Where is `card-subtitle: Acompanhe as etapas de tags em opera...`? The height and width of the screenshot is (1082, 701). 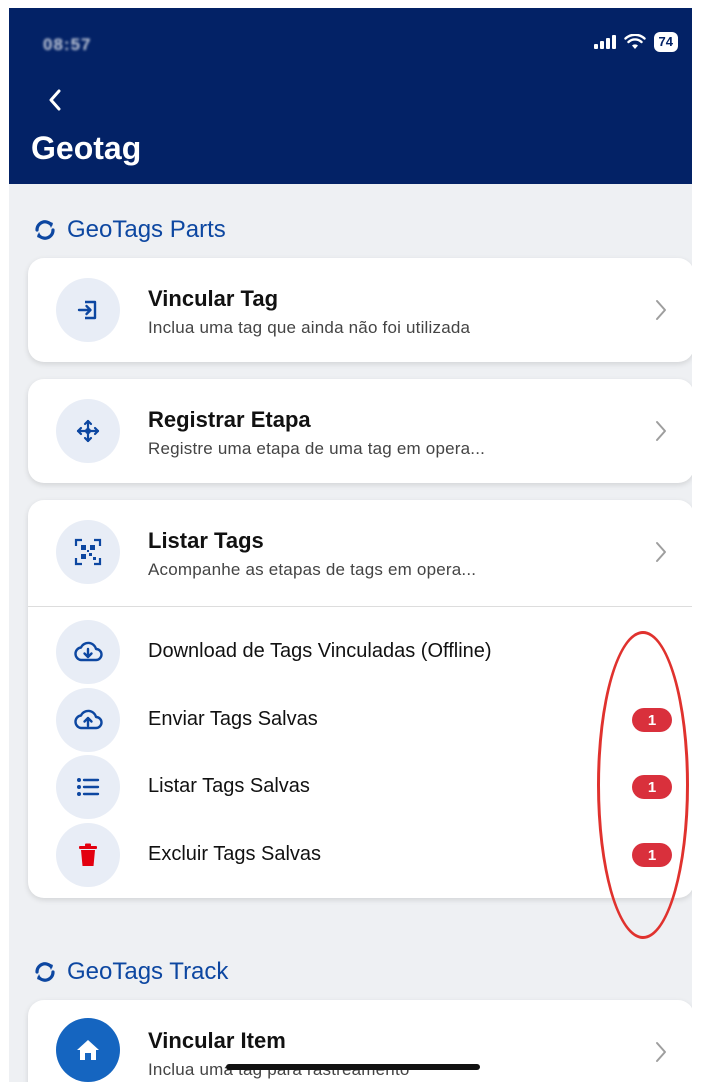
card-subtitle: Acompanhe as etapas de tags em opera... is located at coordinates (312, 569).